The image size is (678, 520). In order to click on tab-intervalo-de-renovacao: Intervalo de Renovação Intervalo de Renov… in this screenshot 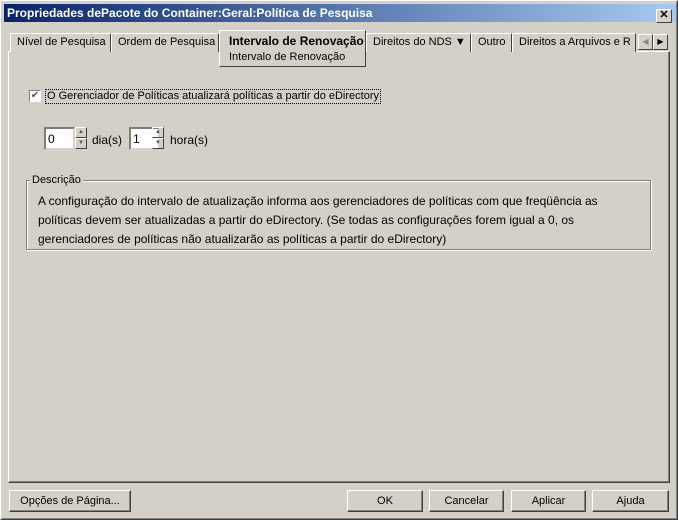, I will do `click(292, 48)`.